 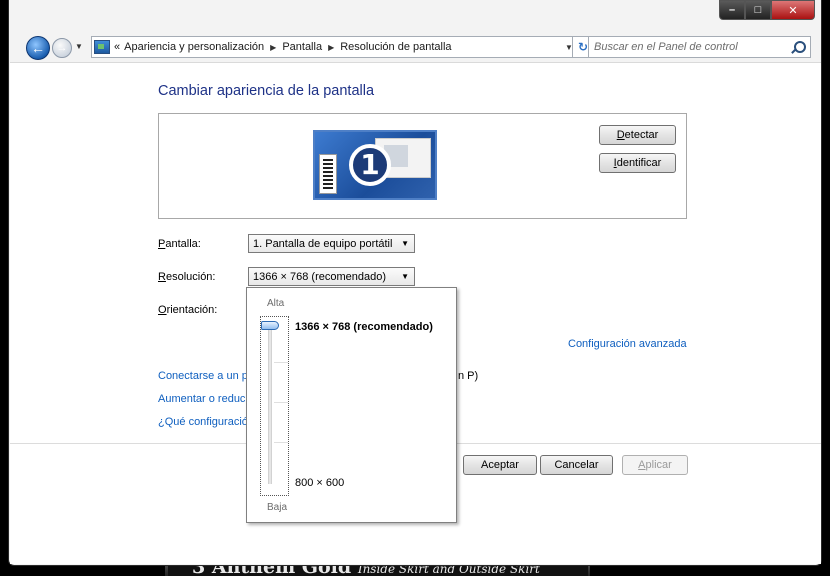 I want to click on slider-max-value: 1366 × 768 (recomendado), so click(x=364, y=327).